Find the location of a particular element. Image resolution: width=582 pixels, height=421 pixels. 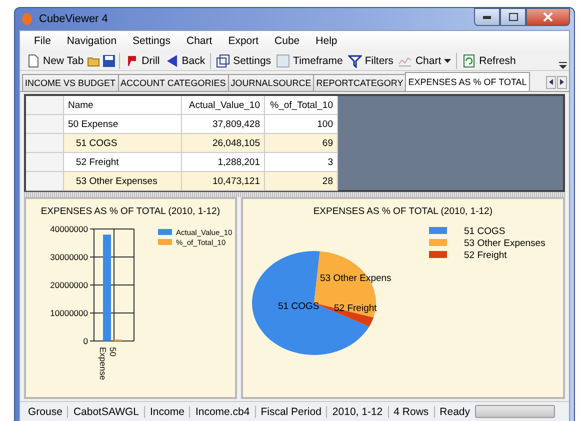

table-cell: 37,809,428 is located at coordinates (223, 124).